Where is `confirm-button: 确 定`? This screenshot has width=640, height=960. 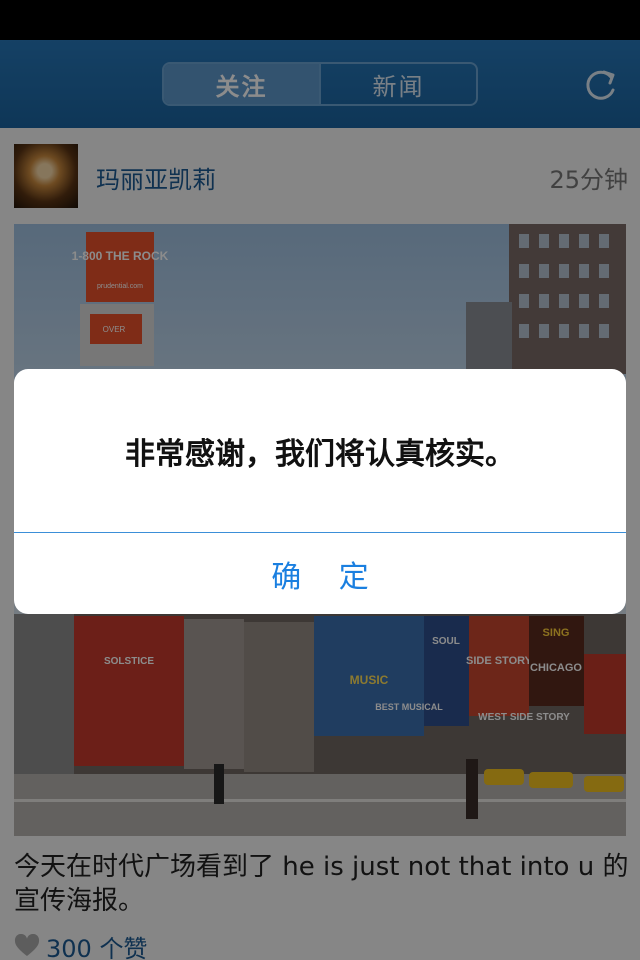
confirm-button: 确 定 is located at coordinates (320, 573).